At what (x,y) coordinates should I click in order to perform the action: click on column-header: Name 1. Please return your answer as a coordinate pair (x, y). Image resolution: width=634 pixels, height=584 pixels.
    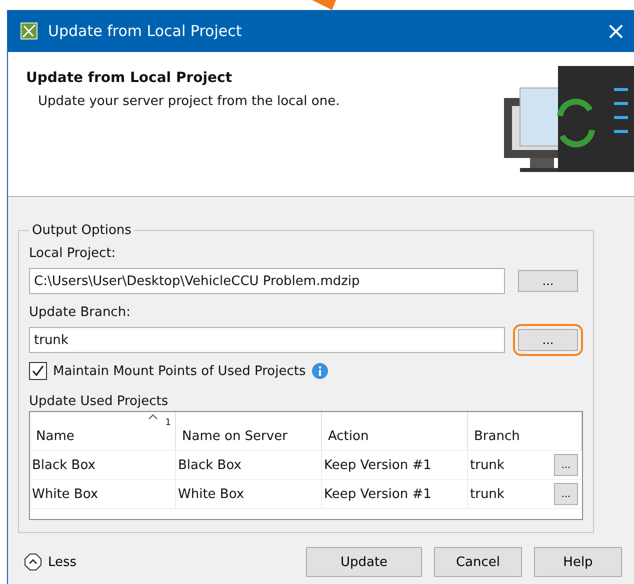
    Looking at the image, I should click on (103, 431).